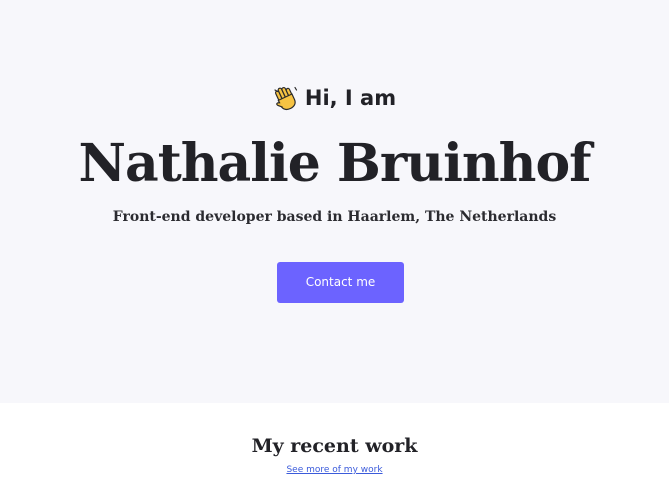  I want to click on hero-name-heading: Nathalie Bruinhof, so click(334, 163).